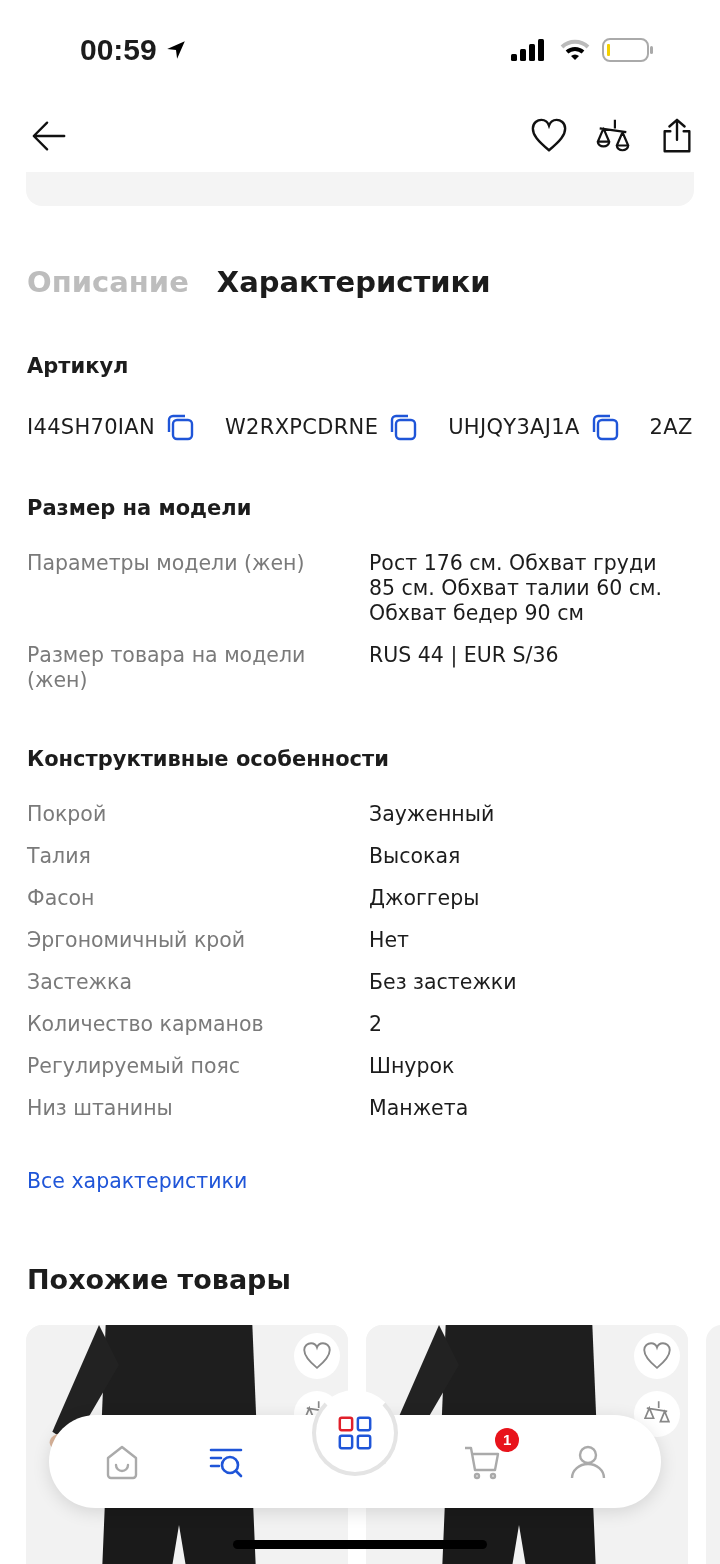  I want to click on spec-value: Нет, so click(389, 940).